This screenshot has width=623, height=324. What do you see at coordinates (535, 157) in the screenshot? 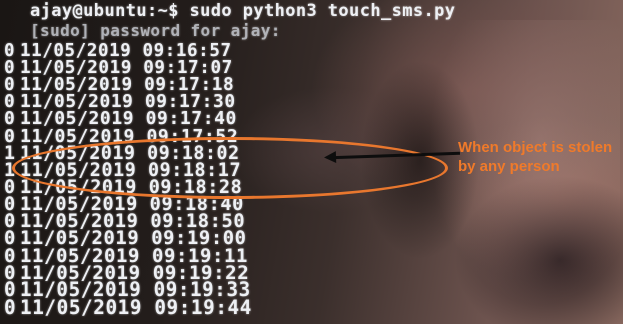
I see `annotation-label: When object is stolen by any person` at bounding box center [535, 157].